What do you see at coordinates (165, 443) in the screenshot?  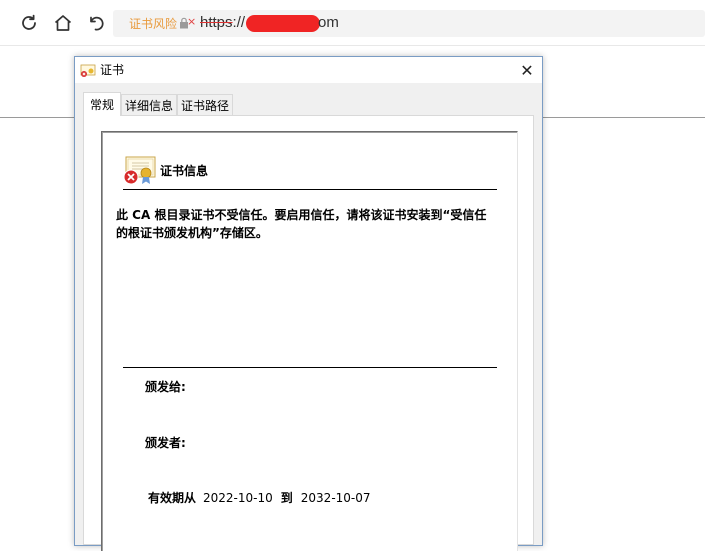 I see `issued-by-label: 颁发者:` at bounding box center [165, 443].